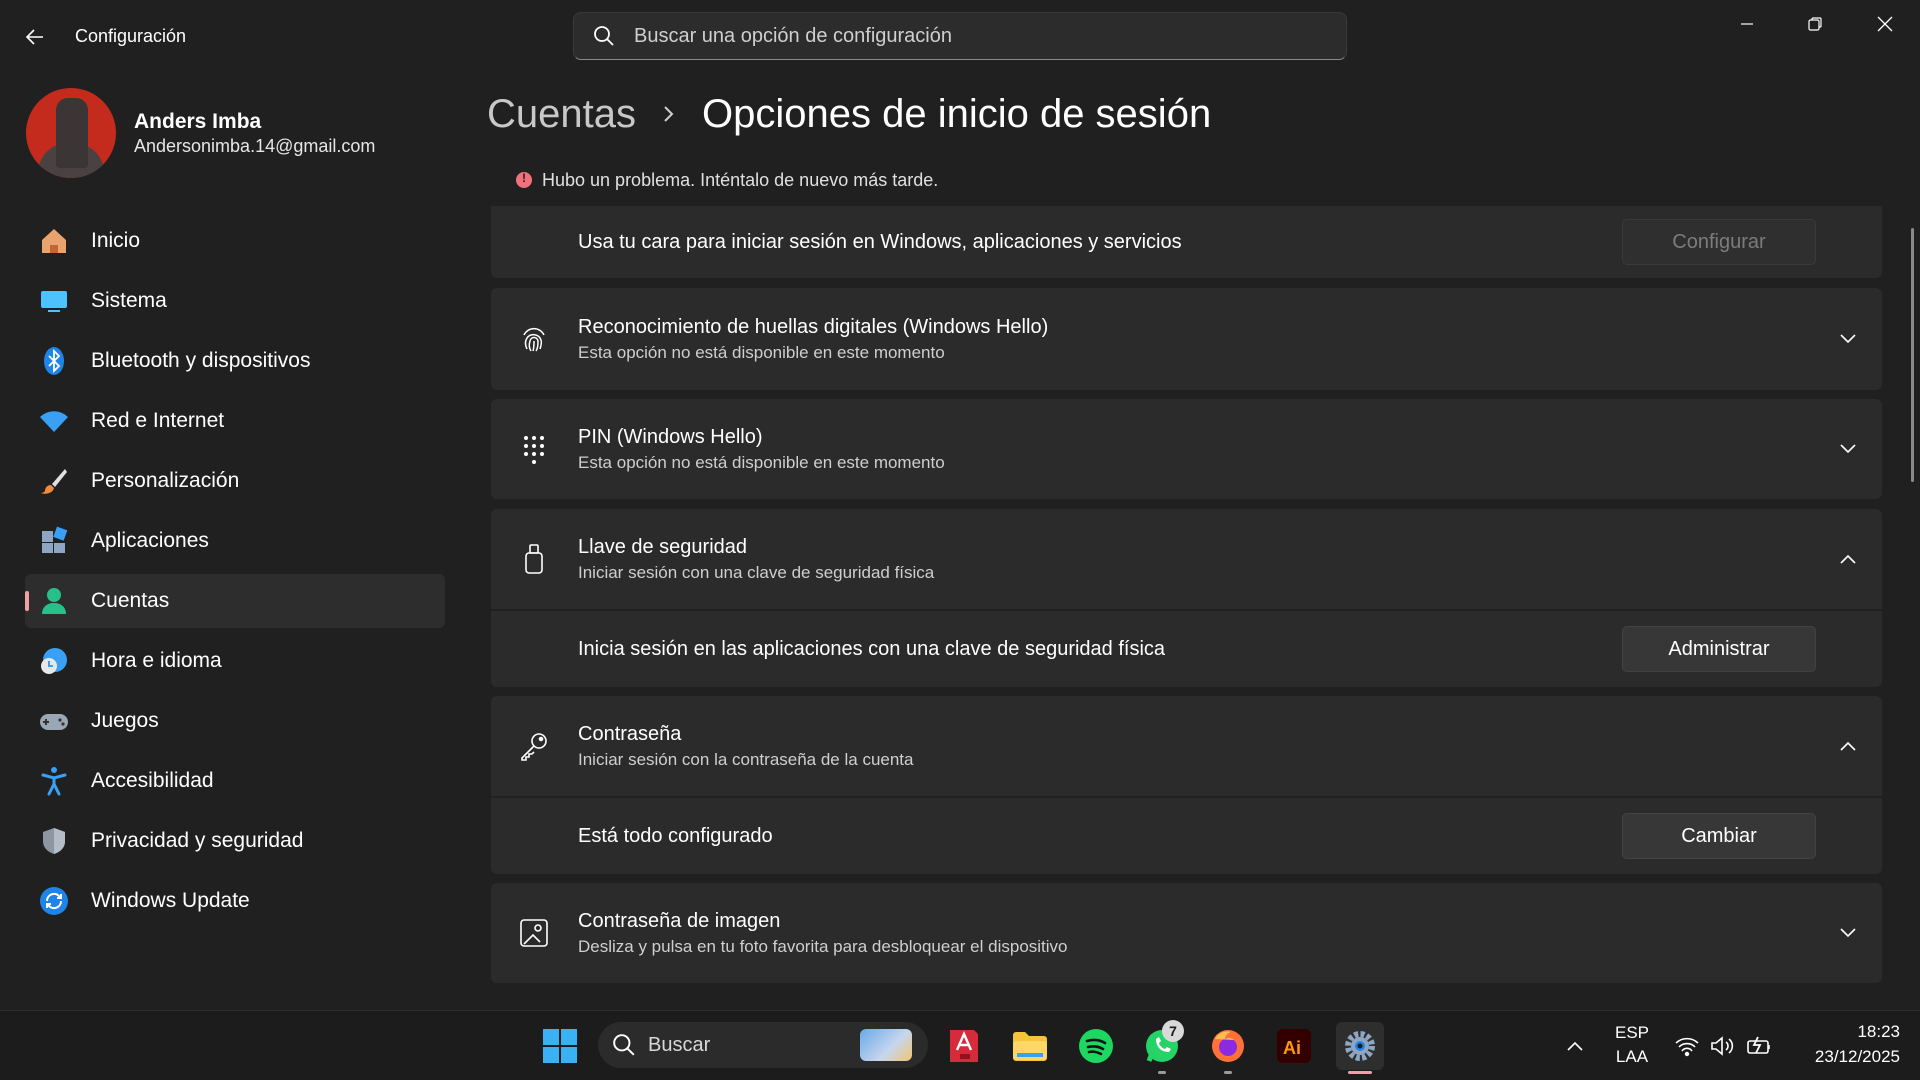 This screenshot has height=1080, width=1920. I want to click on svg-text: Ai, so click(1292, 1048).